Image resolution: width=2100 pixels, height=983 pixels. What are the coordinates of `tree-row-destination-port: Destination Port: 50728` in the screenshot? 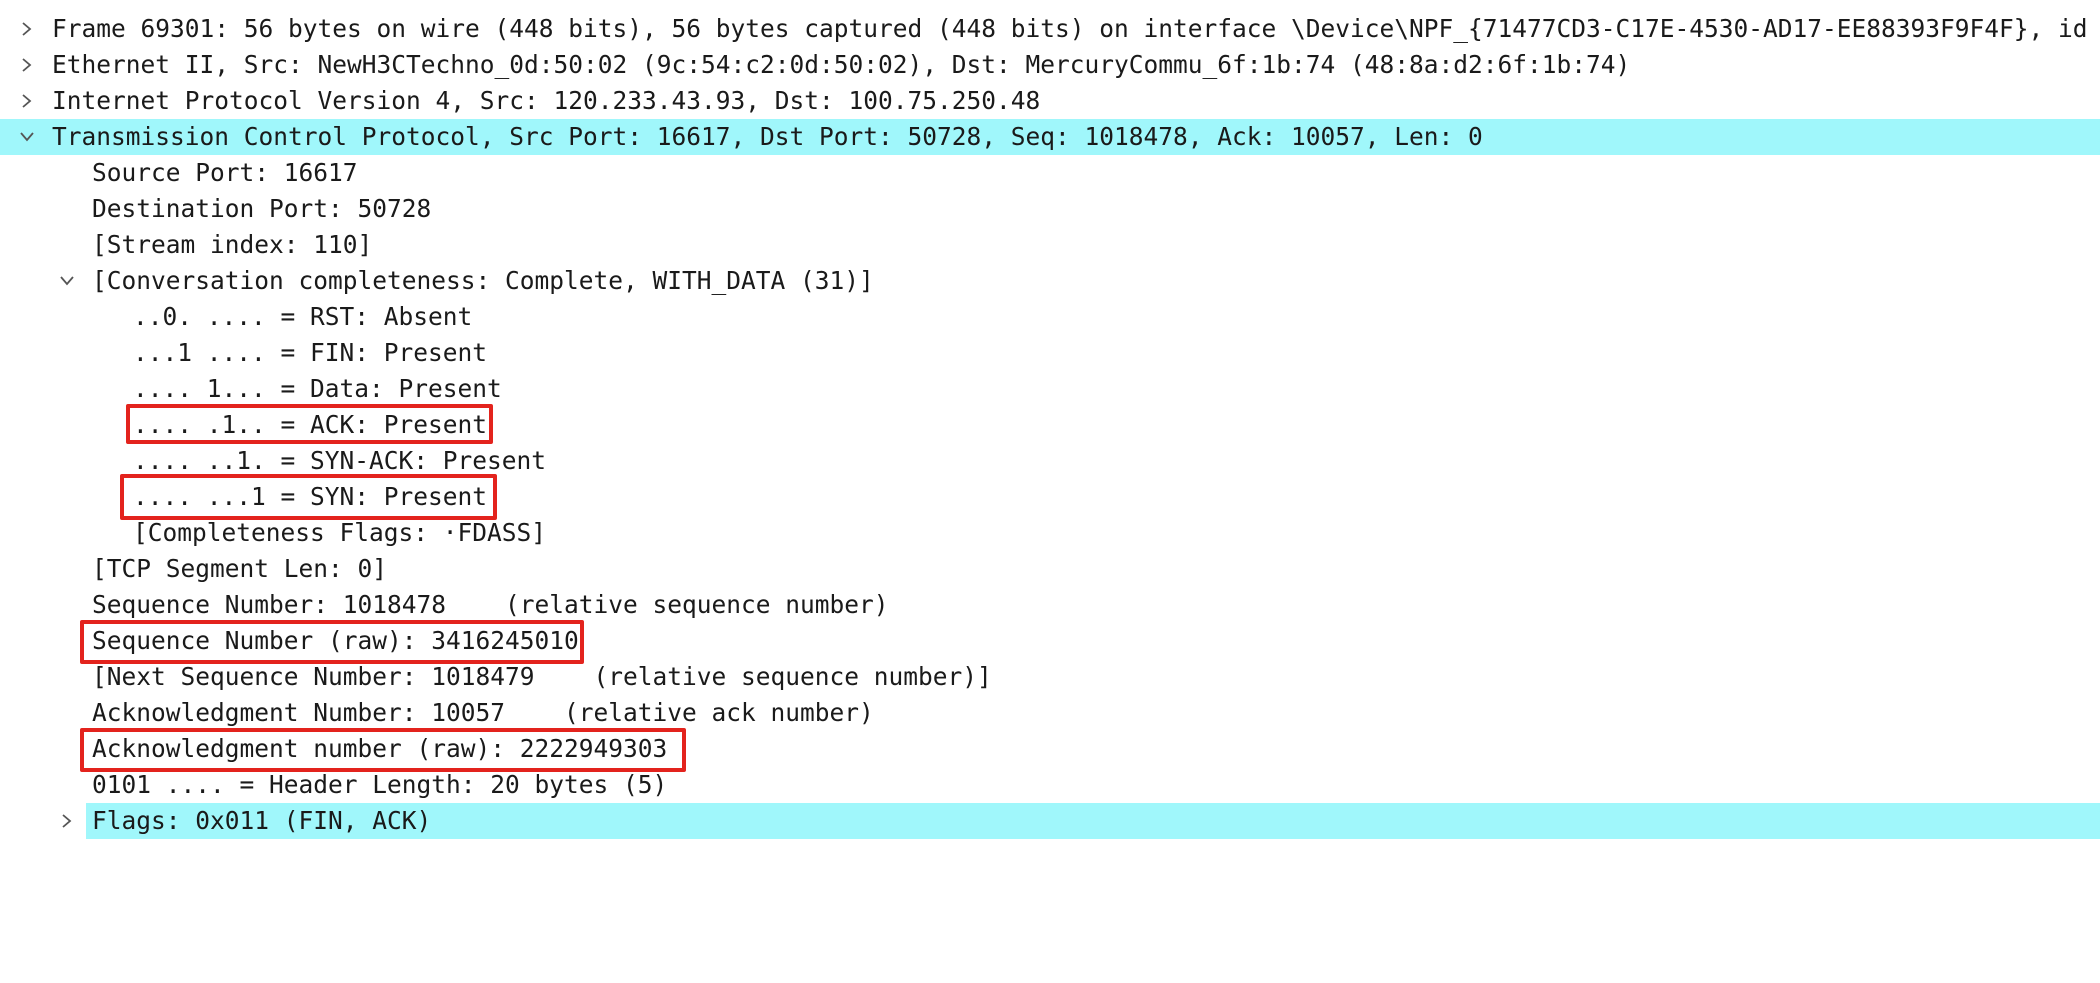 It's located at (1050, 209).